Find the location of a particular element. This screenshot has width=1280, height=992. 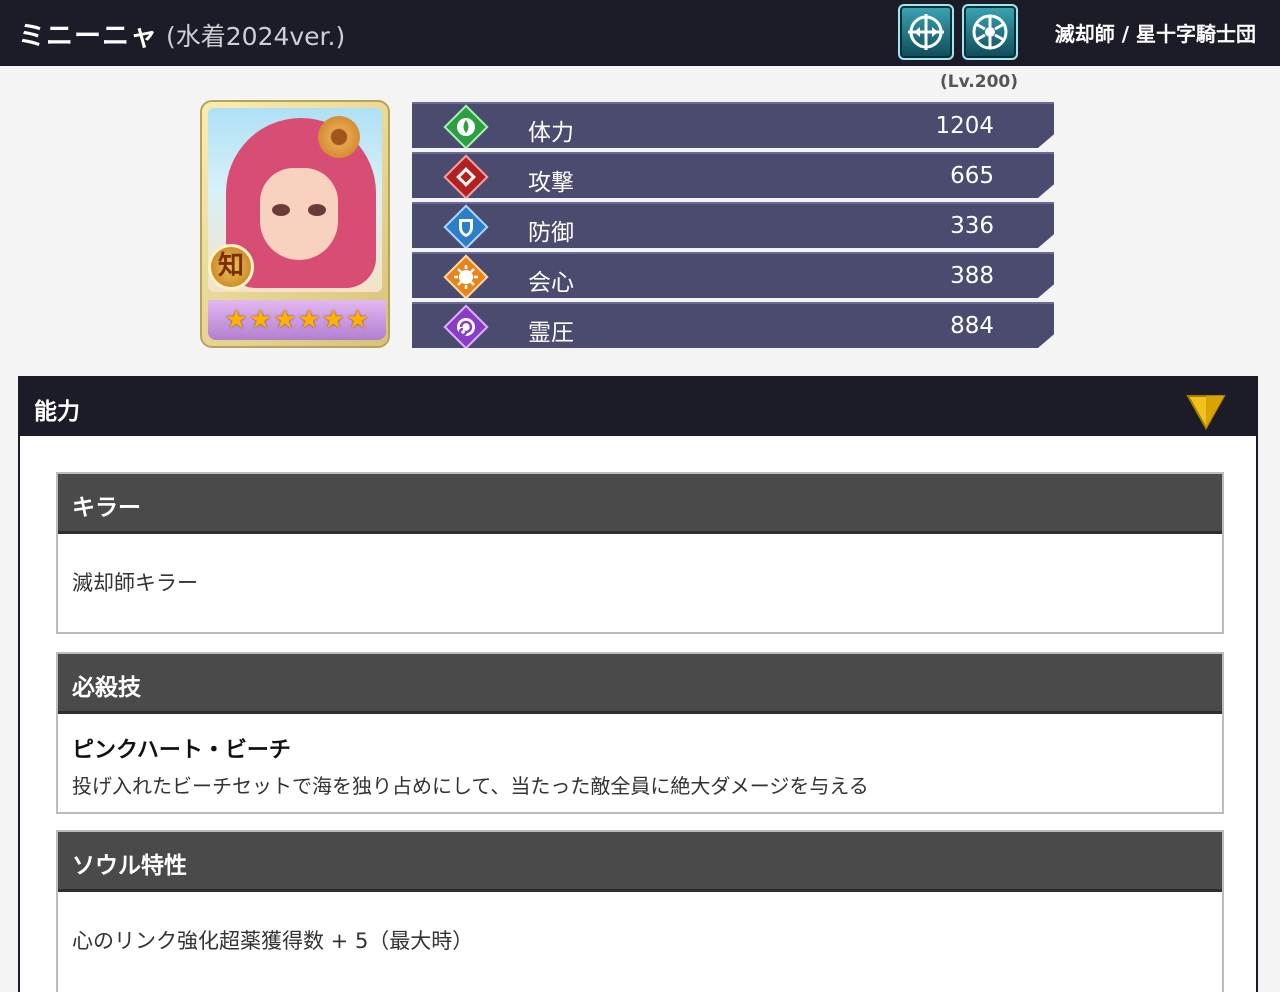

rarity-stars: ★ ★ ★ ★ ★ ★ is located at coordinates (297, 320).